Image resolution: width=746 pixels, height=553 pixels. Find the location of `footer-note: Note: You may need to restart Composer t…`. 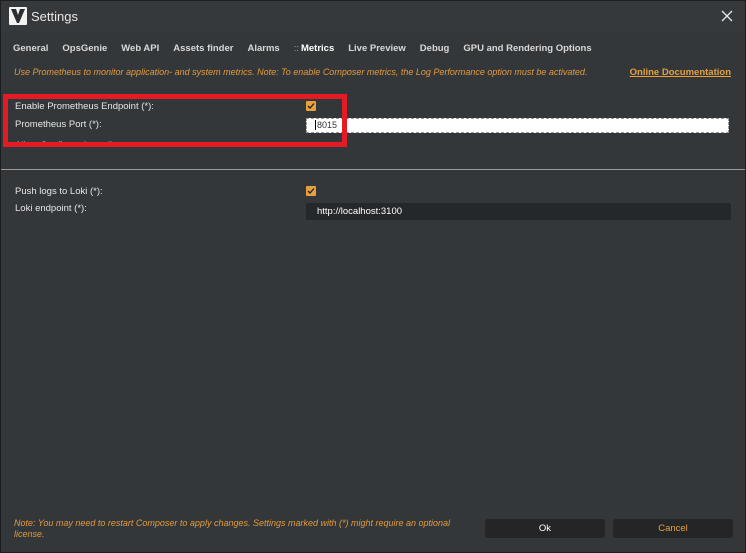

footer-note: Note: You may need to restart Composer t… is located at coordinates (232, 528).